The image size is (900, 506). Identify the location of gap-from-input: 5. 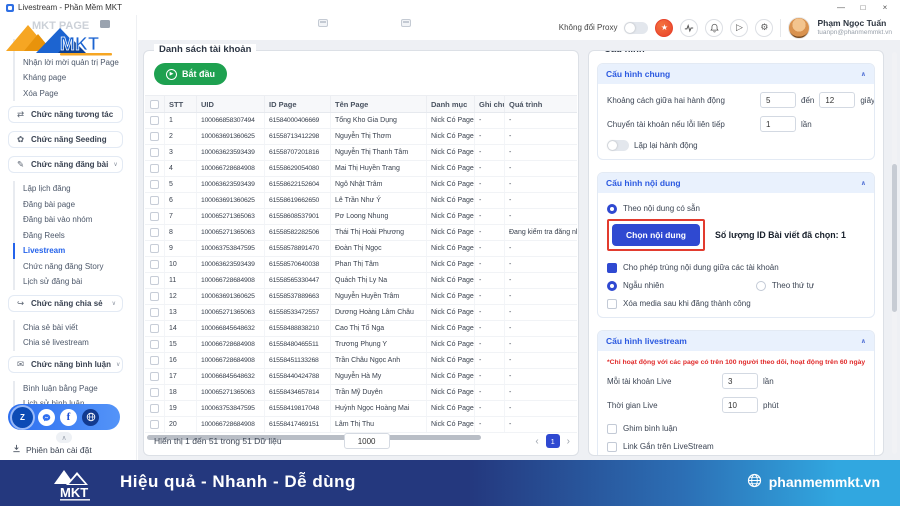
(778, 100).